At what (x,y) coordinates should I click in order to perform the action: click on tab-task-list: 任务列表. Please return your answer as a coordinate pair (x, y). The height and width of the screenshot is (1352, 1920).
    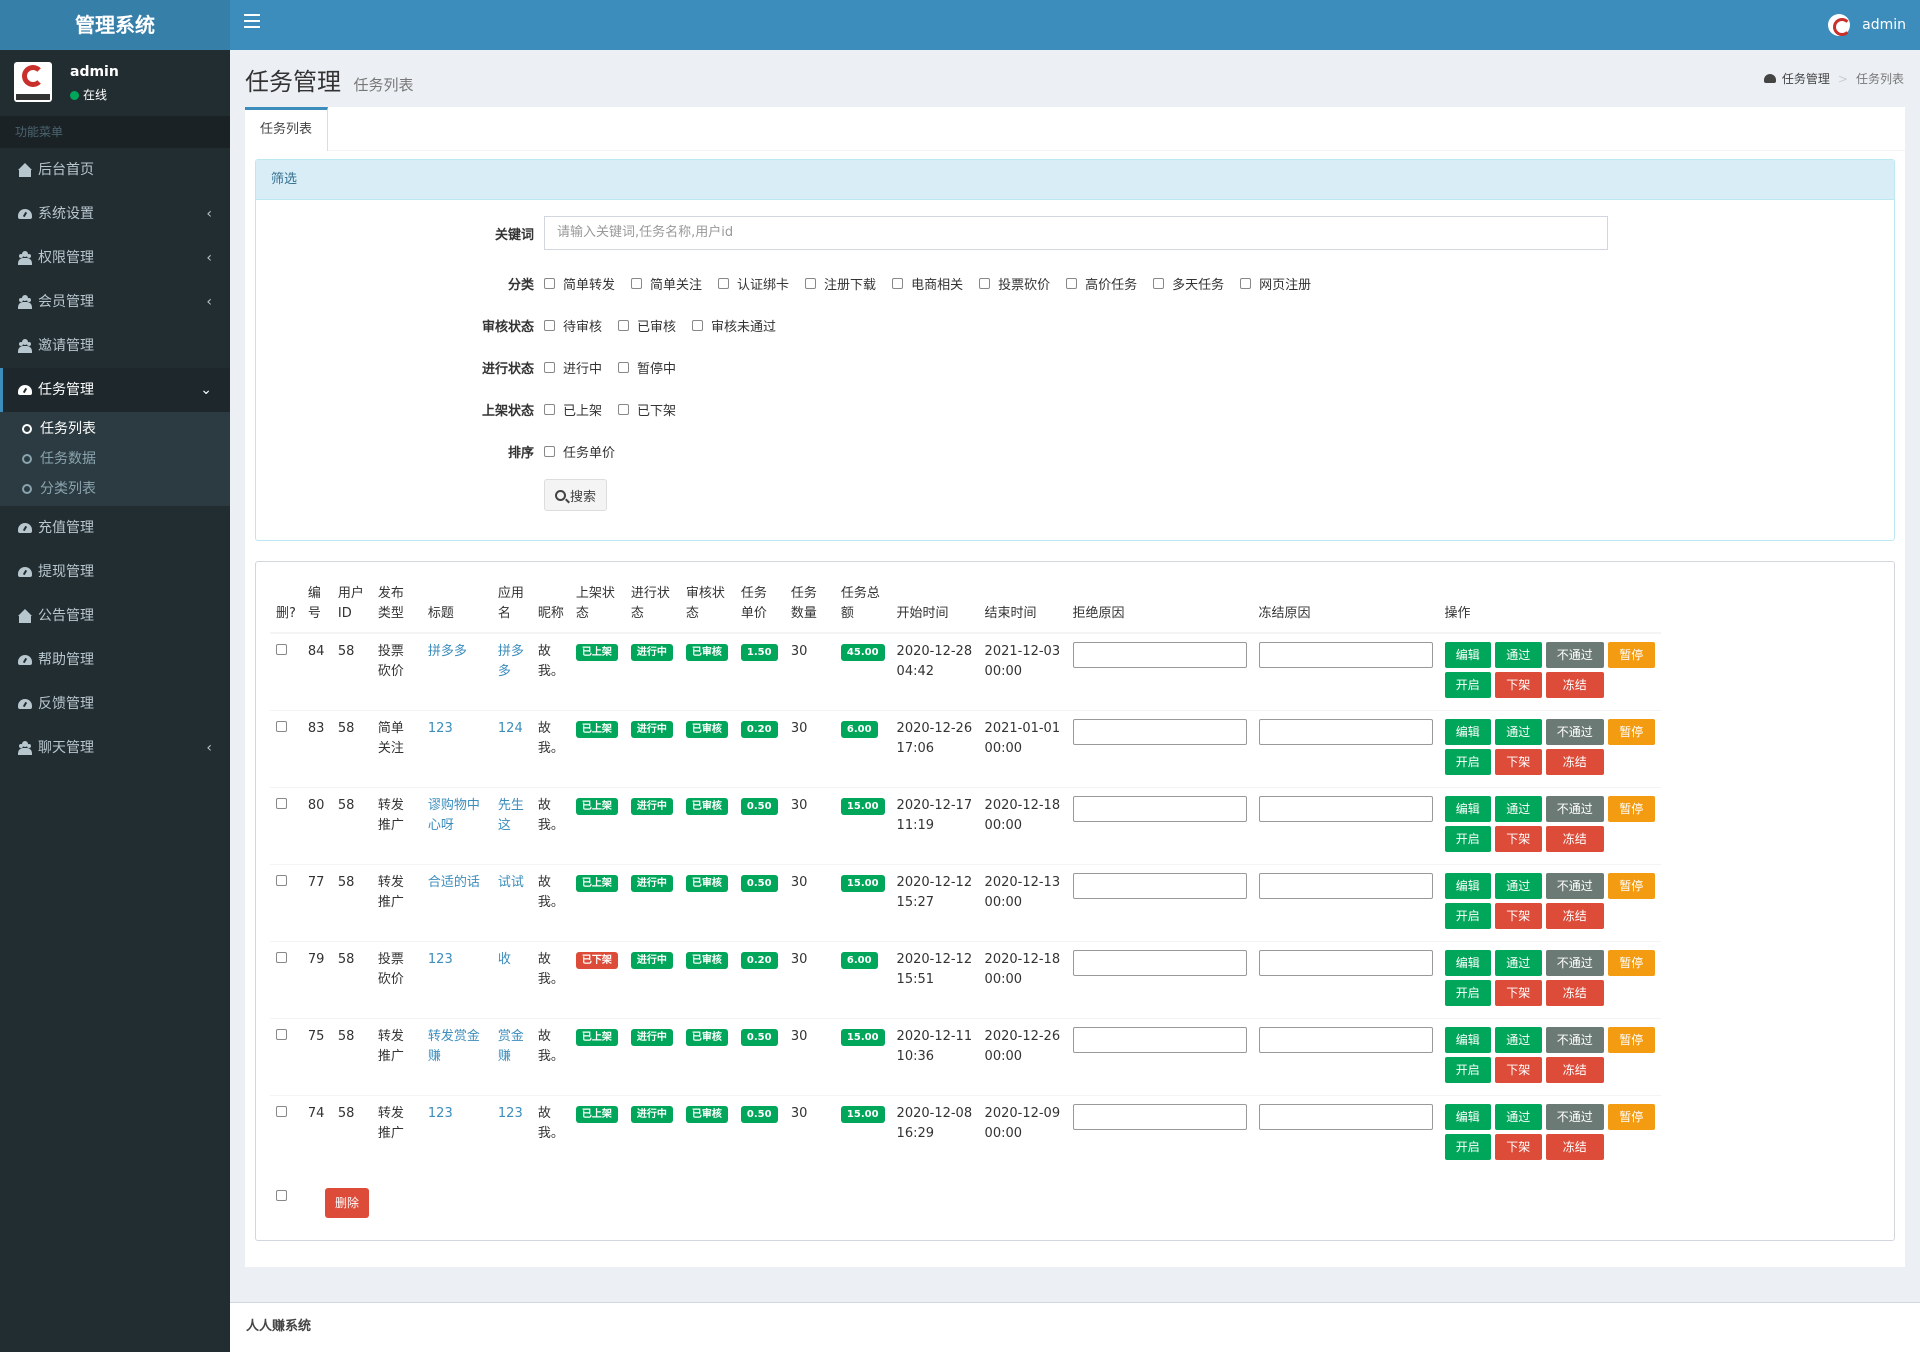
    Looking at the image, I should click on (287, 129).